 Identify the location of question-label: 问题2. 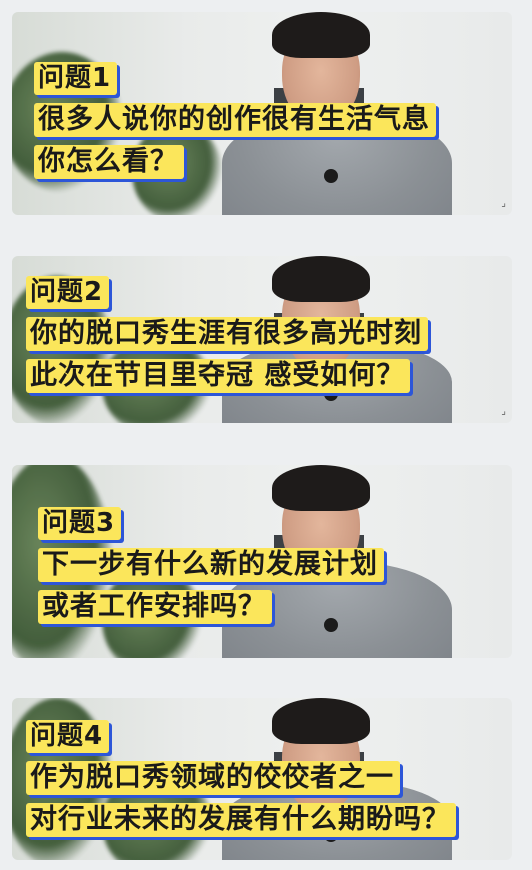
(68, 292).